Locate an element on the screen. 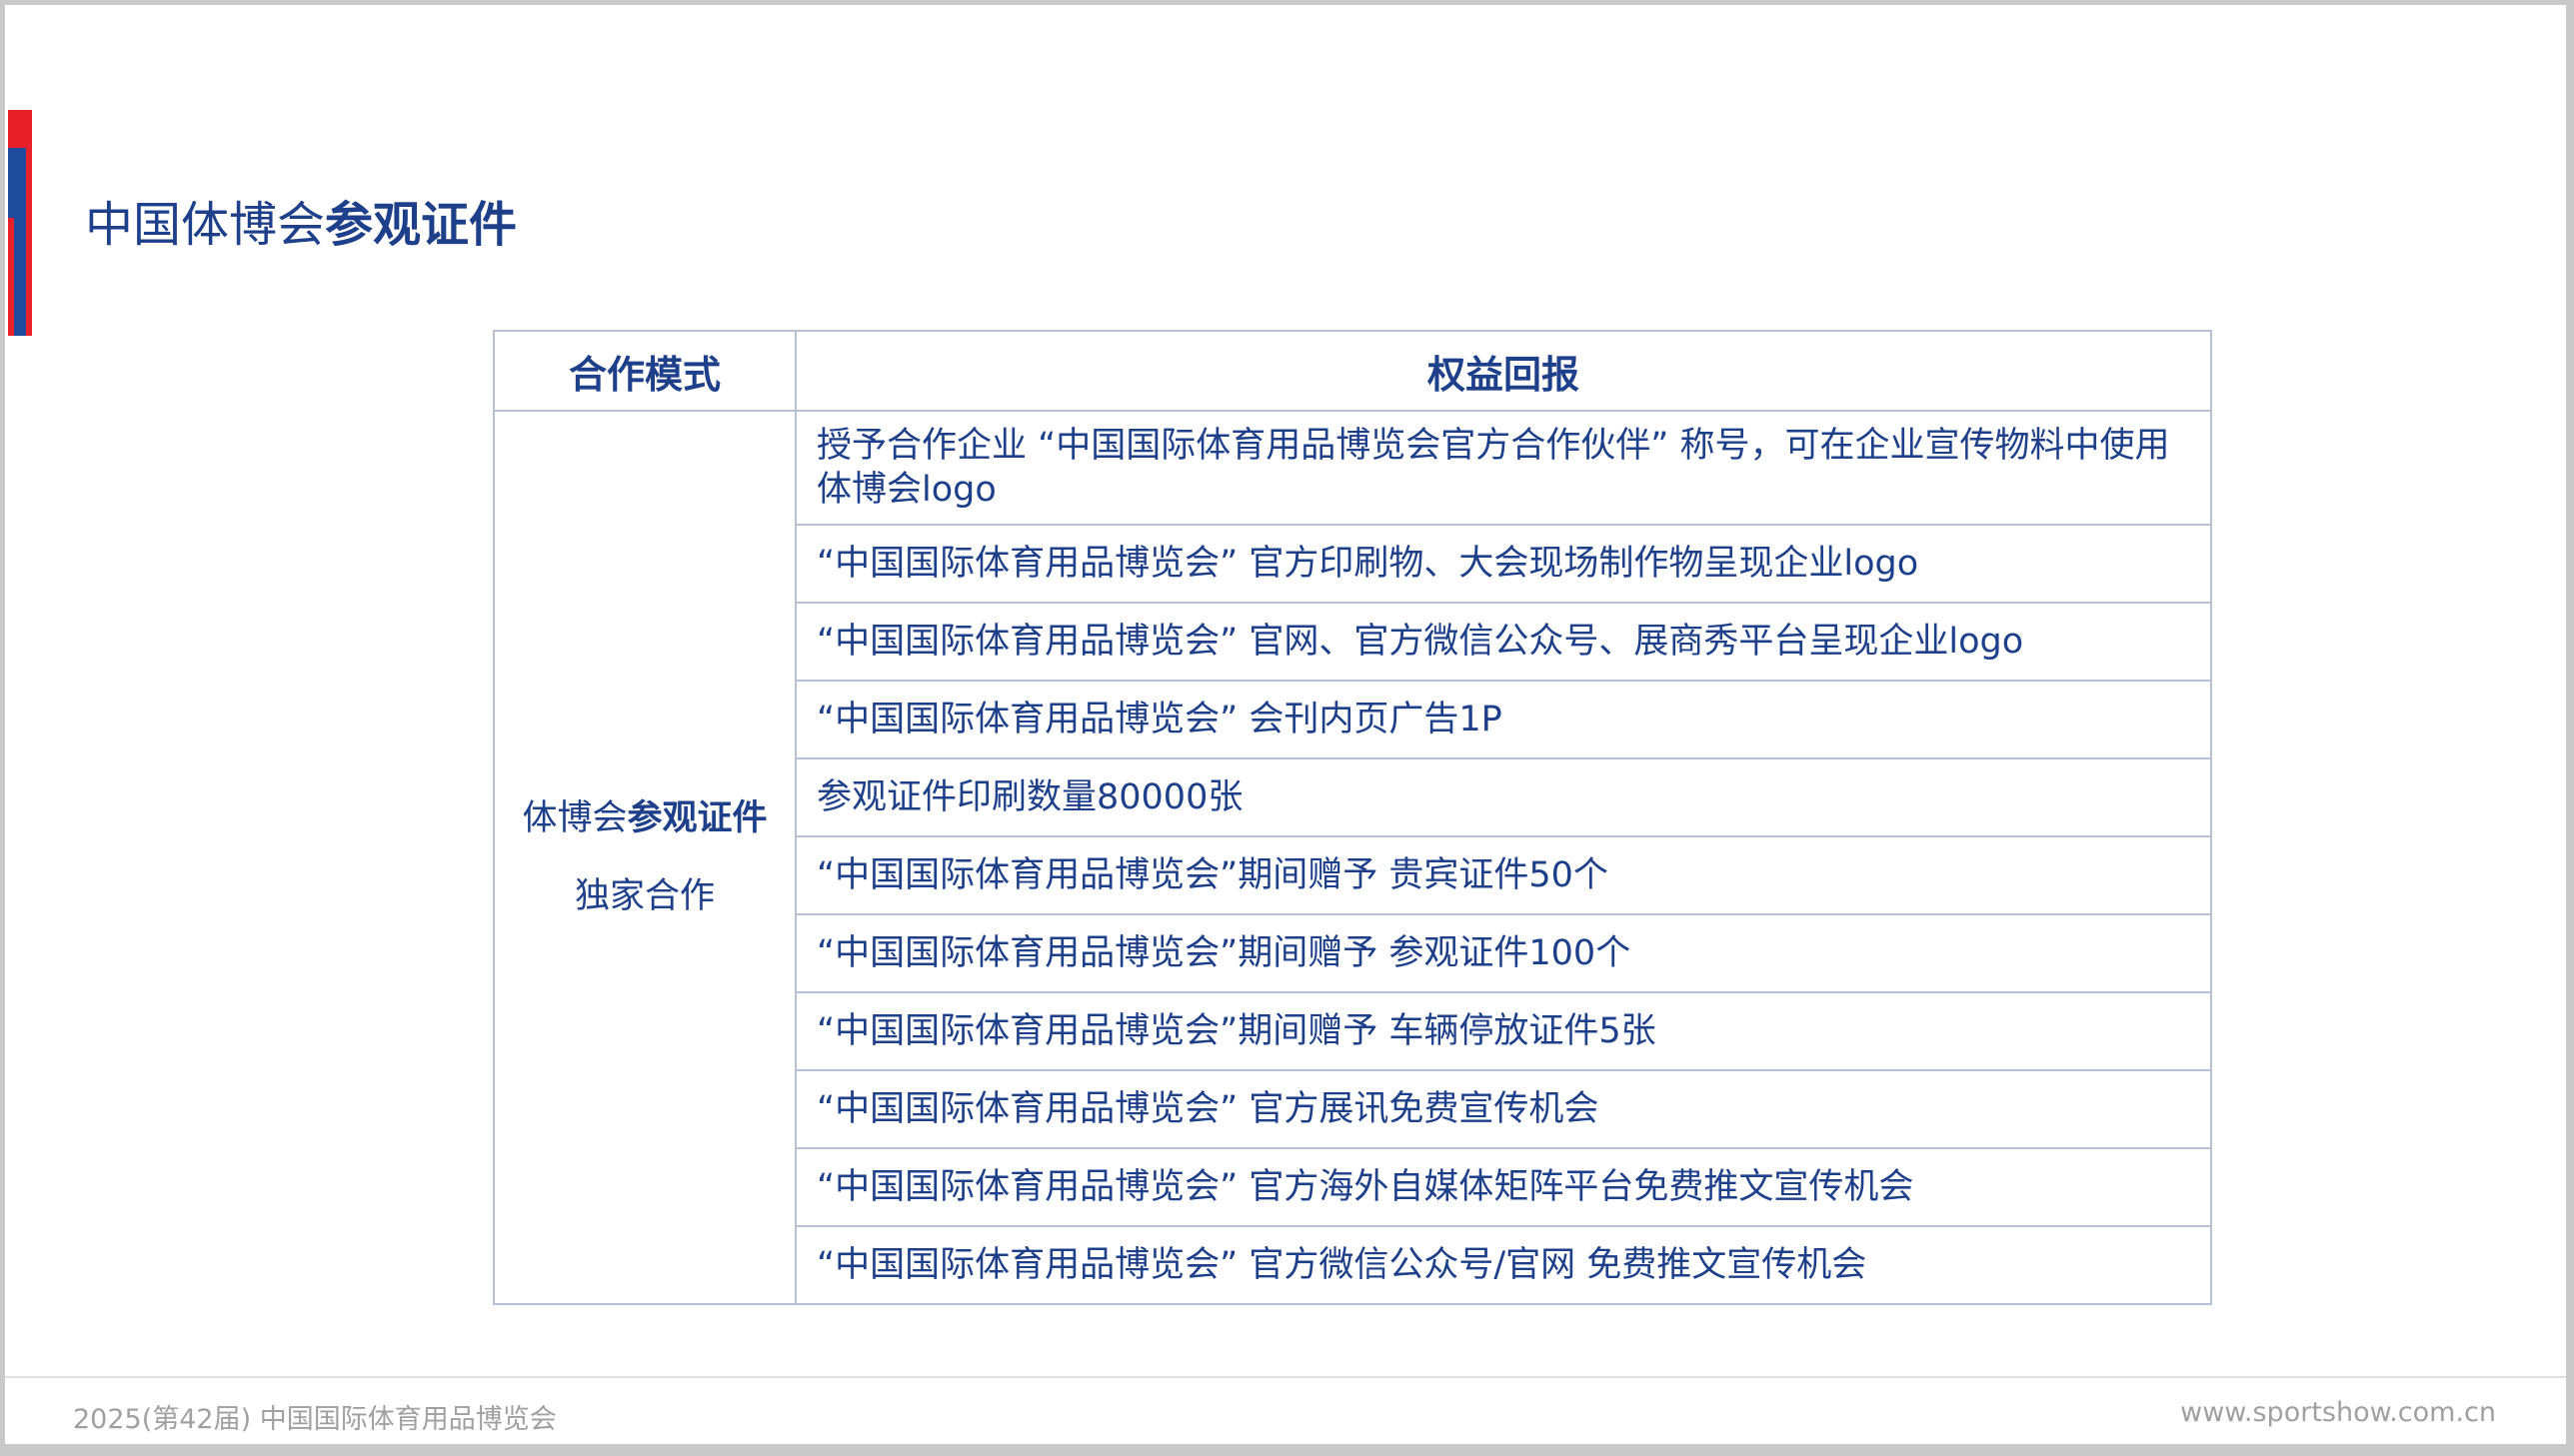 The width and height of the screenshot is (2574, 1456). benefit-item: “中国国际体育用品博览会” 会刊内页广告1P is located at coordinates (1503, 719).